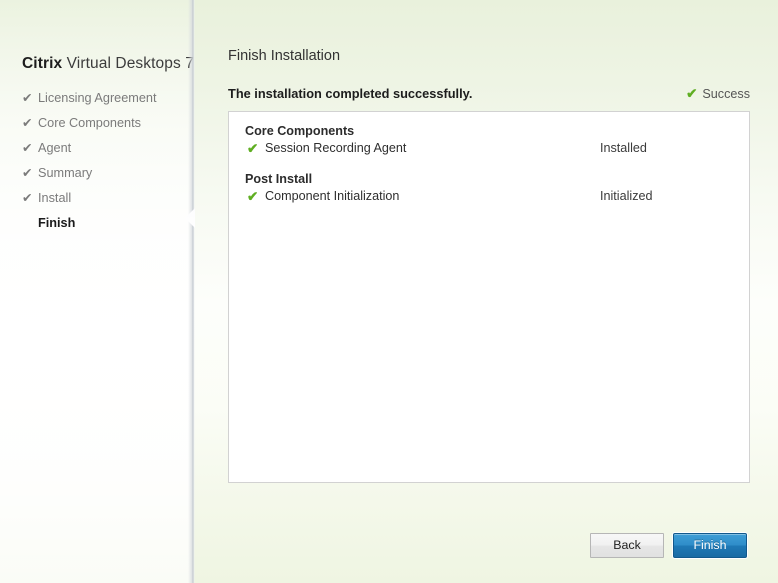 This screenshot has height=583, width=778. I want to click on step-label: Install, so click(55, 198).